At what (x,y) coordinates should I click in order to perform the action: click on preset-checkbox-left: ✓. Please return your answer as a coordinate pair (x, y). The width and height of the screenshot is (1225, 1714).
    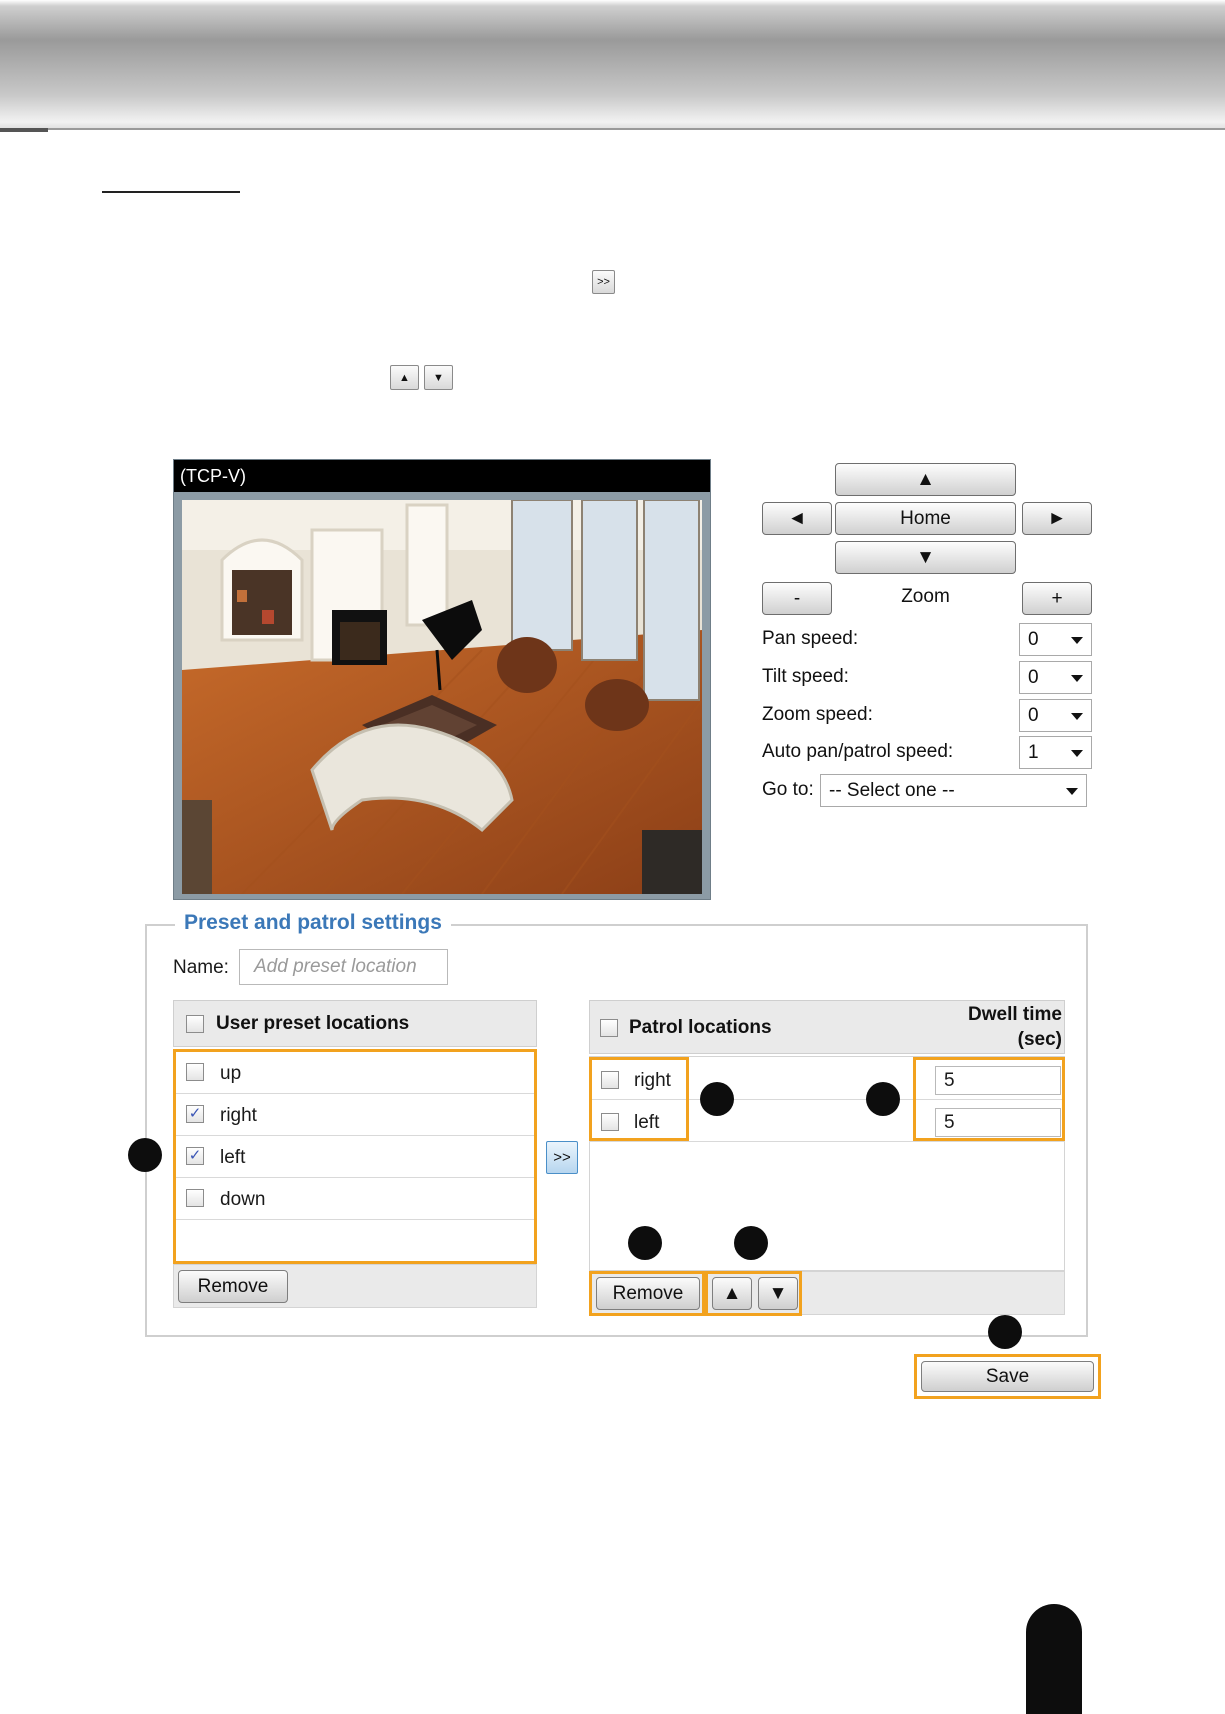
    Looking at the image, I should click on (195, 1156).